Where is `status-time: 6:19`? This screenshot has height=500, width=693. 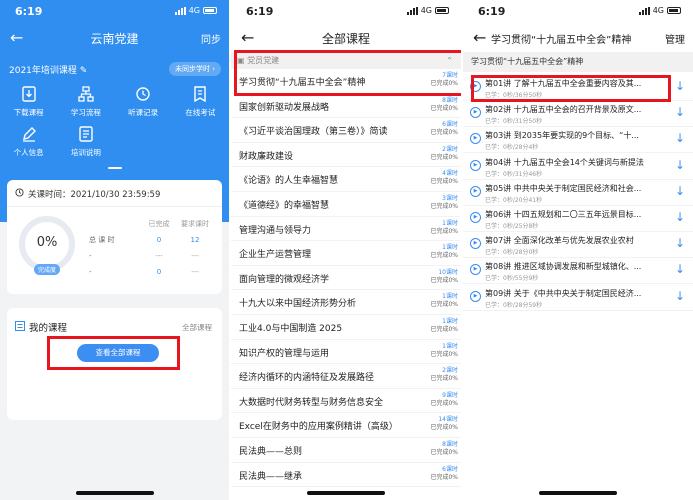
status-time: 6:19 is located at coordinates (260, 11).